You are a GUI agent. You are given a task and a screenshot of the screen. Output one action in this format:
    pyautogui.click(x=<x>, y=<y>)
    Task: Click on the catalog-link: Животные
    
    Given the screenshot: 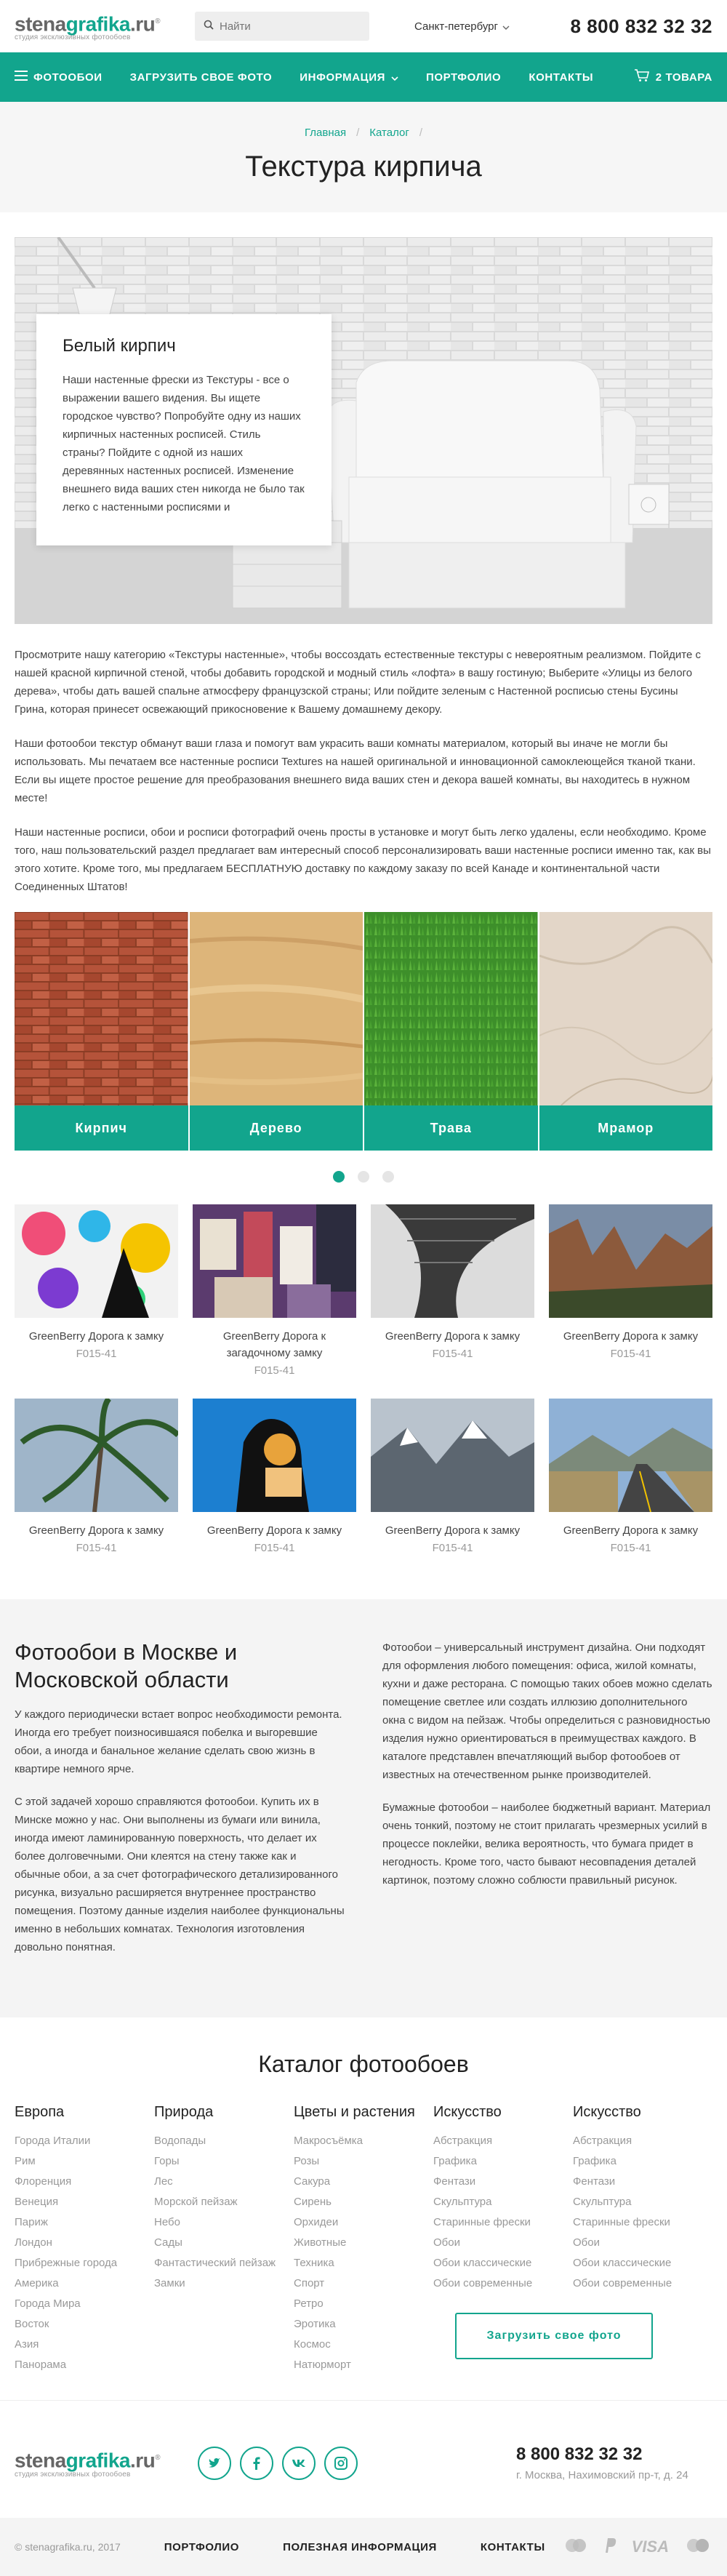 What is the action you would take?
    pyautogui.click(x=364, y=2243)
    